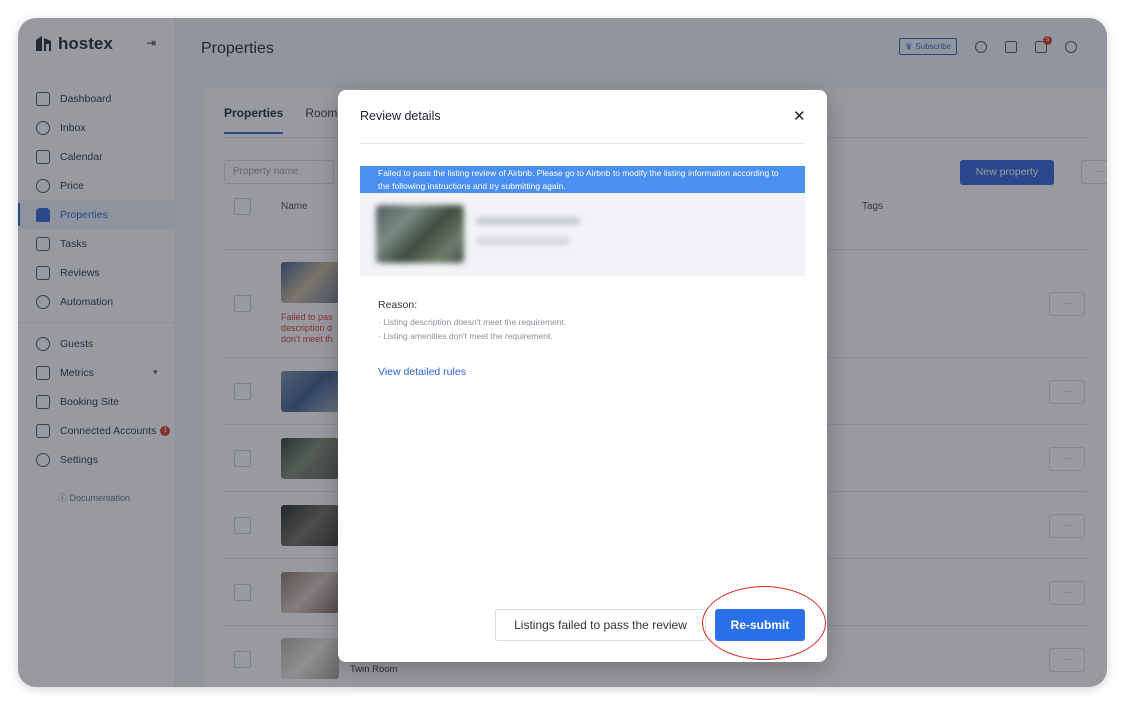 Image resolution: width=1125 pixels, height=705 pixels. I want to click on listing-thumbnail, so click(420, 234).